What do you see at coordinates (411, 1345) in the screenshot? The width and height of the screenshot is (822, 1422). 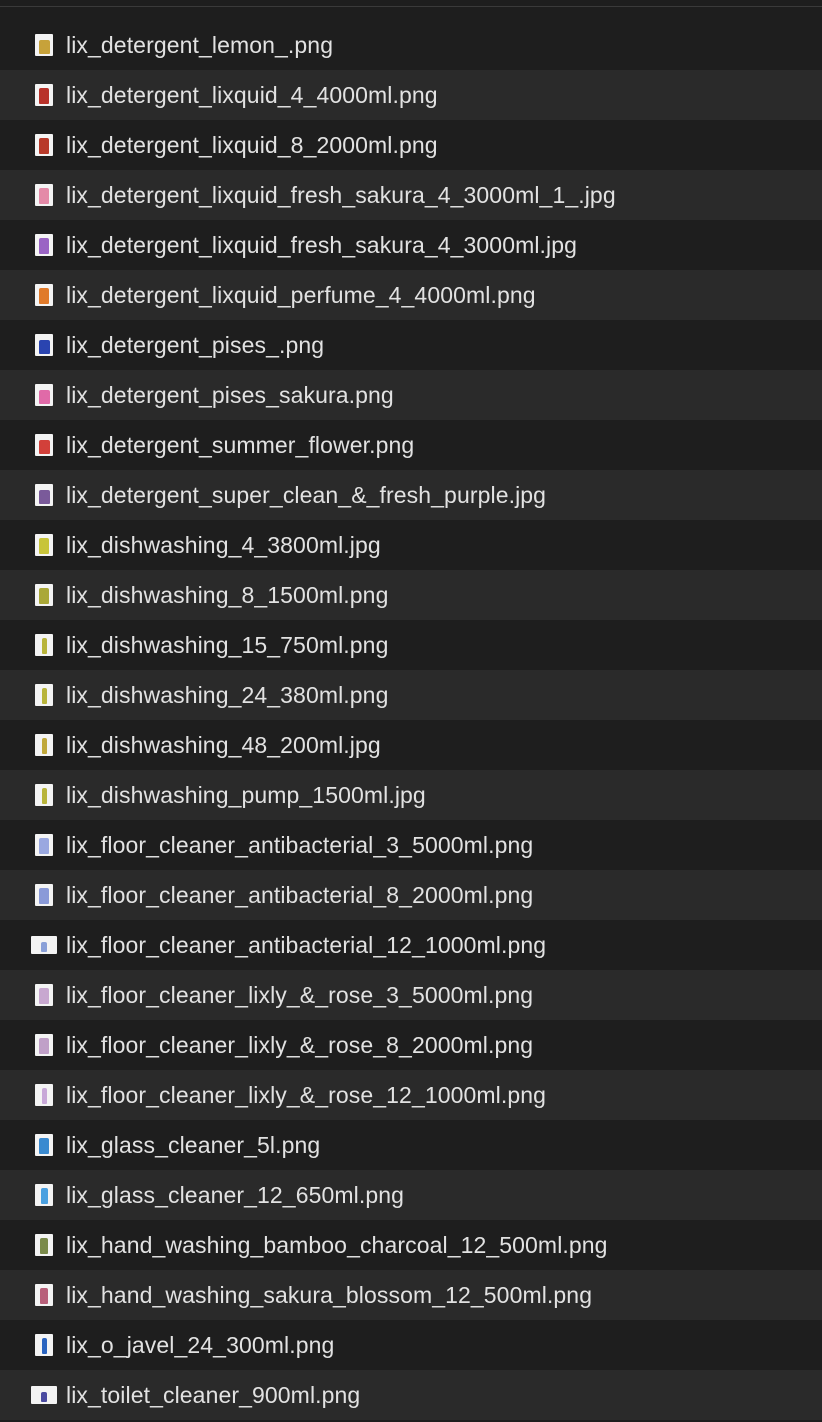 I see `file-row: lix_o_javel_24_300ml.png` at bounding box center [411, 1345].